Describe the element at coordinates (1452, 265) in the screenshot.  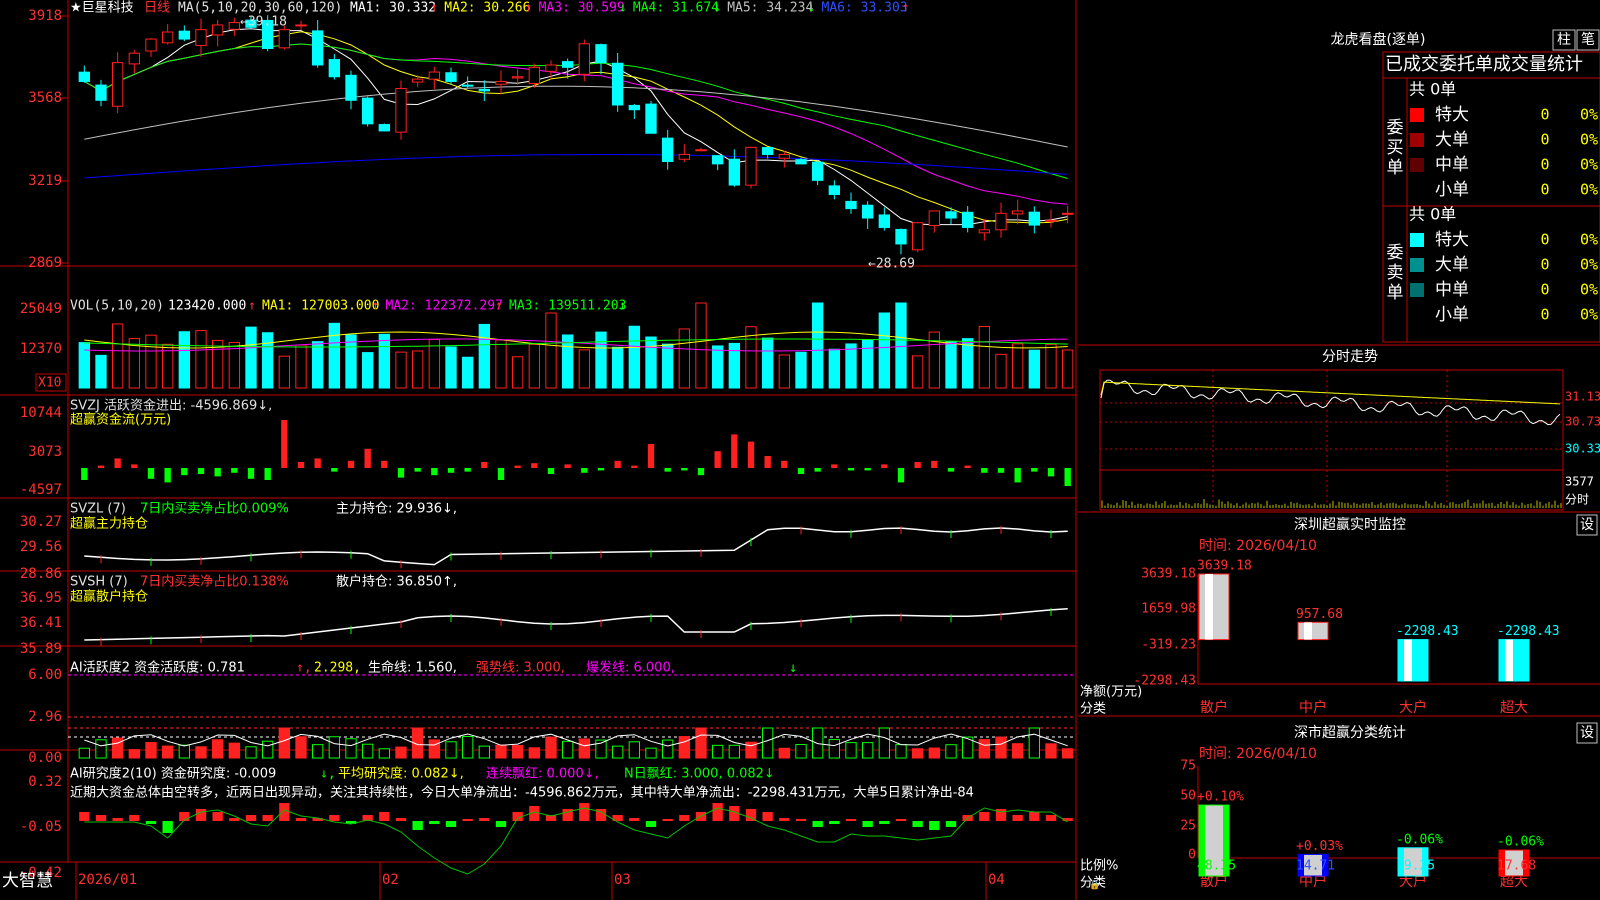
I see `sell-row-name: 大单` at that location.